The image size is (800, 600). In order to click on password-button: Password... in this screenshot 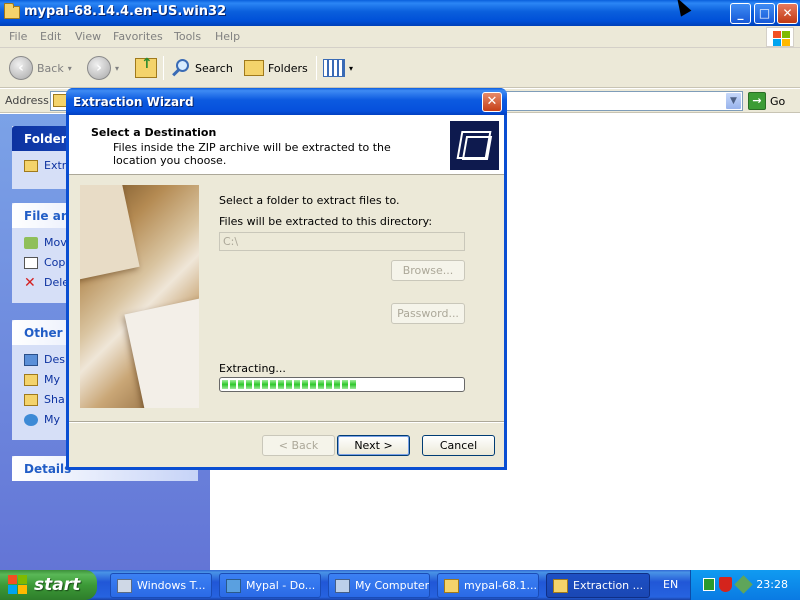, I will do `click(428, 313)`.